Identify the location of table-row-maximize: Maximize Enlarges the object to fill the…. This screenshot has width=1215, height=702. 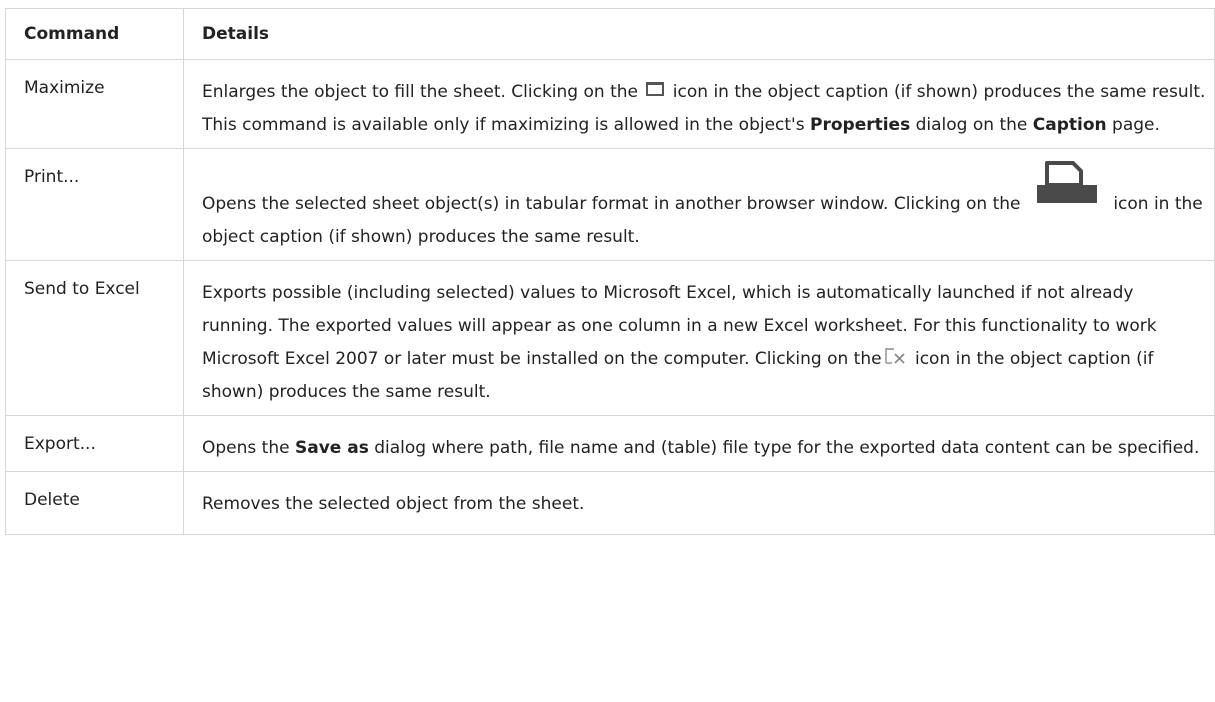
(610, 104).